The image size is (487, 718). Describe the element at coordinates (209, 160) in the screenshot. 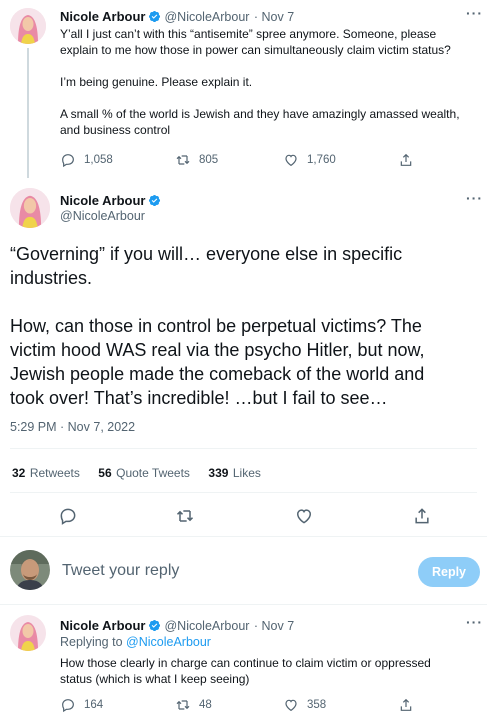

I see `retweet-count: 805` at that location.